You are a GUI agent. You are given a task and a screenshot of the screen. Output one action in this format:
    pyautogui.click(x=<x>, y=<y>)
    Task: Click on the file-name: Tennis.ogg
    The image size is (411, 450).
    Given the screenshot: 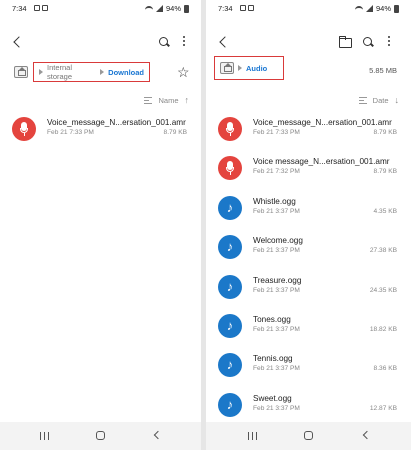 What is the action you would take?
    pyautogui.click(x=273, y=359)
    